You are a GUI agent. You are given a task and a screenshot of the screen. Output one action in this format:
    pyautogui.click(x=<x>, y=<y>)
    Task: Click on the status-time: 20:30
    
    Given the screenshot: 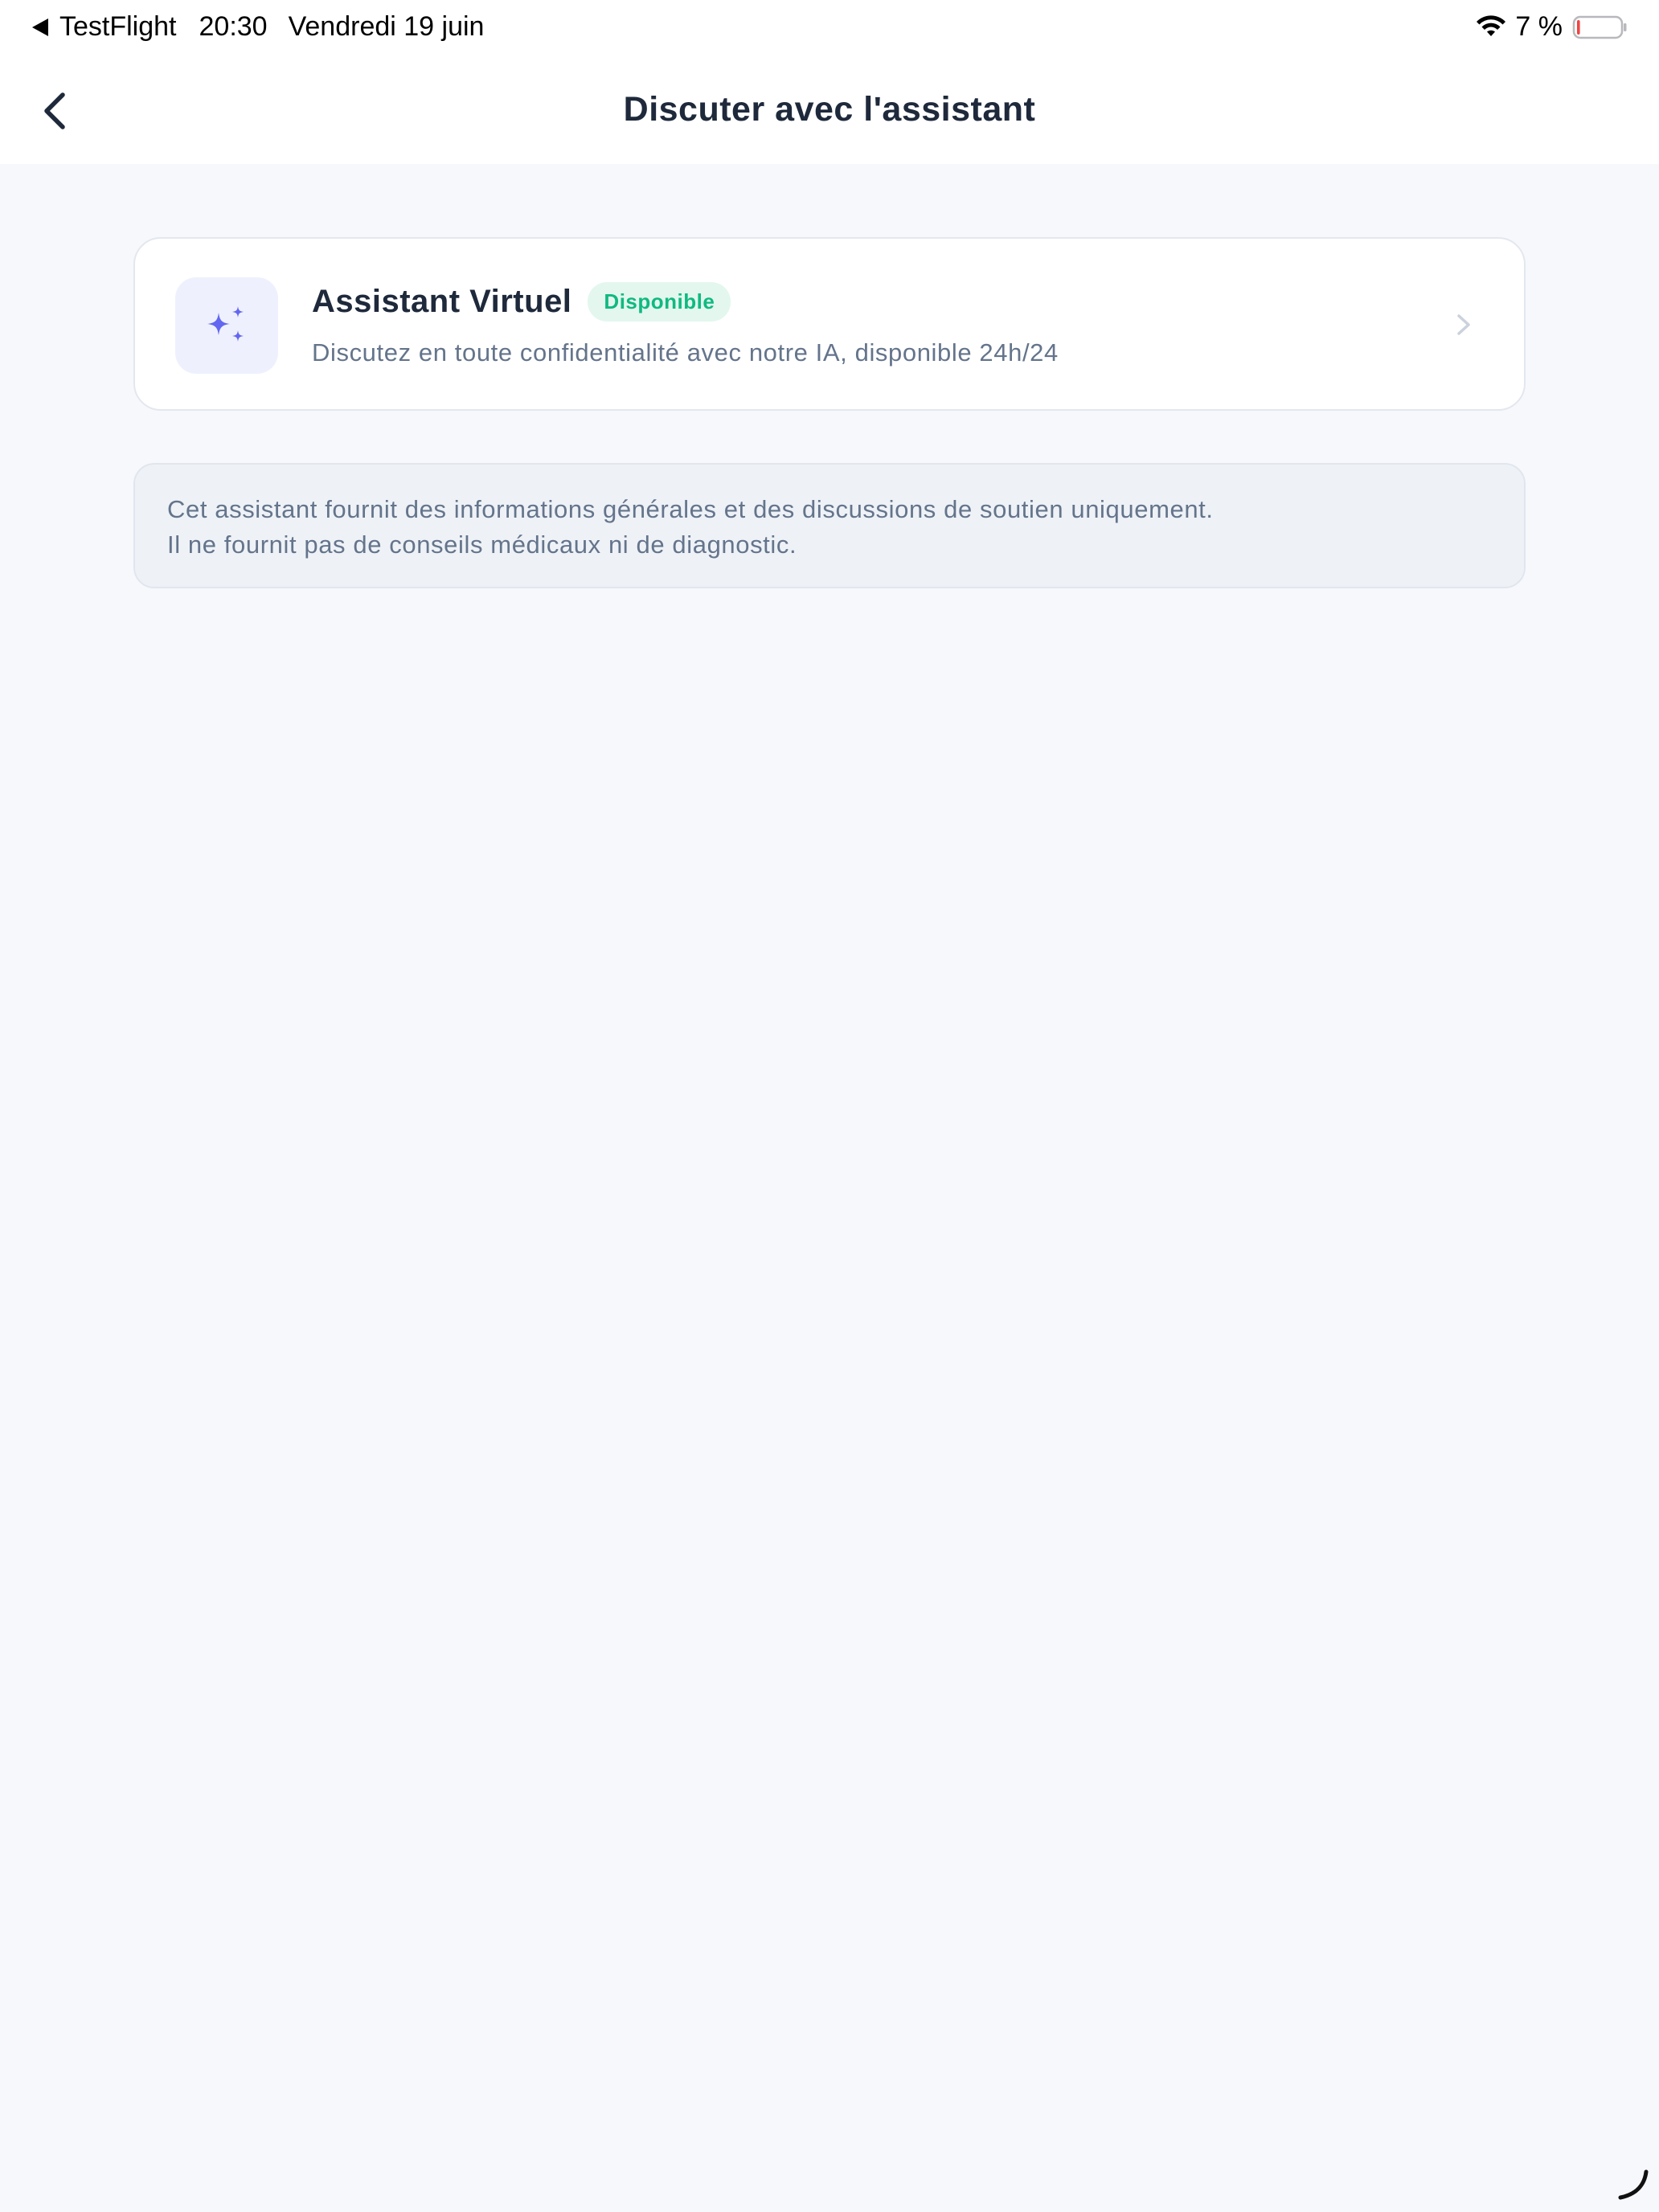 What is the action you would take?
    pyautogui.click(x=233, y=26)
    